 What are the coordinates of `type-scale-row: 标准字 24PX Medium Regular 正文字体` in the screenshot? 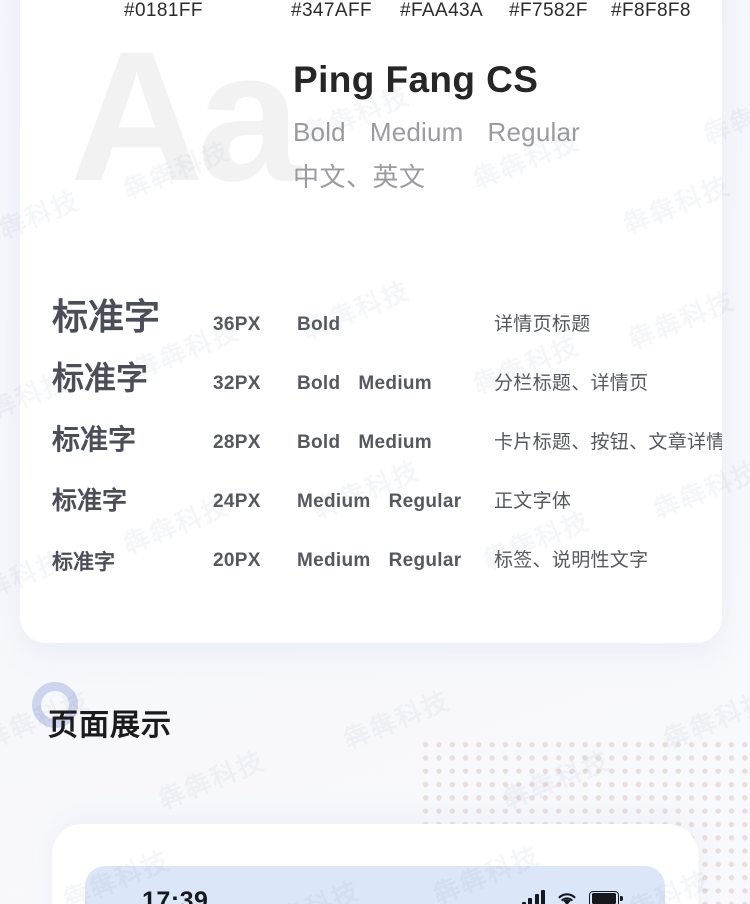 It's located at (387, 491).